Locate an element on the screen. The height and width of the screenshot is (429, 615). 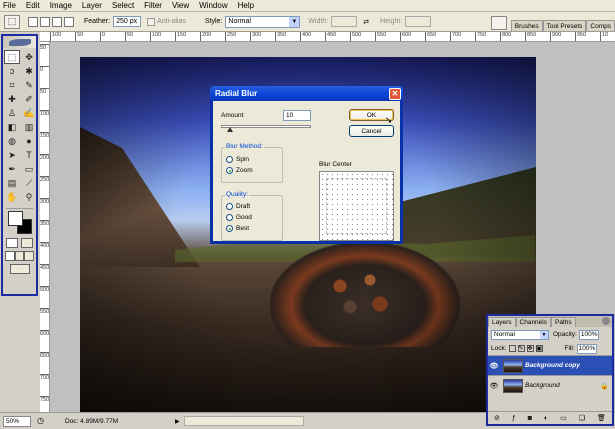
marquee-tool-icon: ⬚ is located at coordinates (12, 57).